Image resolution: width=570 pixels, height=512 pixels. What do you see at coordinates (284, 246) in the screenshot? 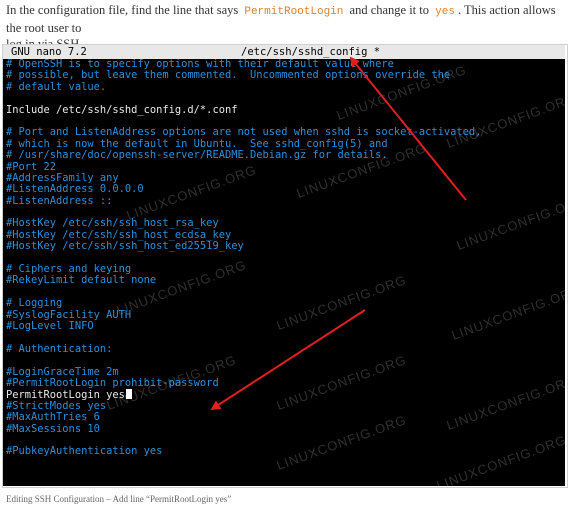
I see `editor-line: #HostKey /etc/ssh/ssh_host_ed25519_key` at bounding box center [284, 246].